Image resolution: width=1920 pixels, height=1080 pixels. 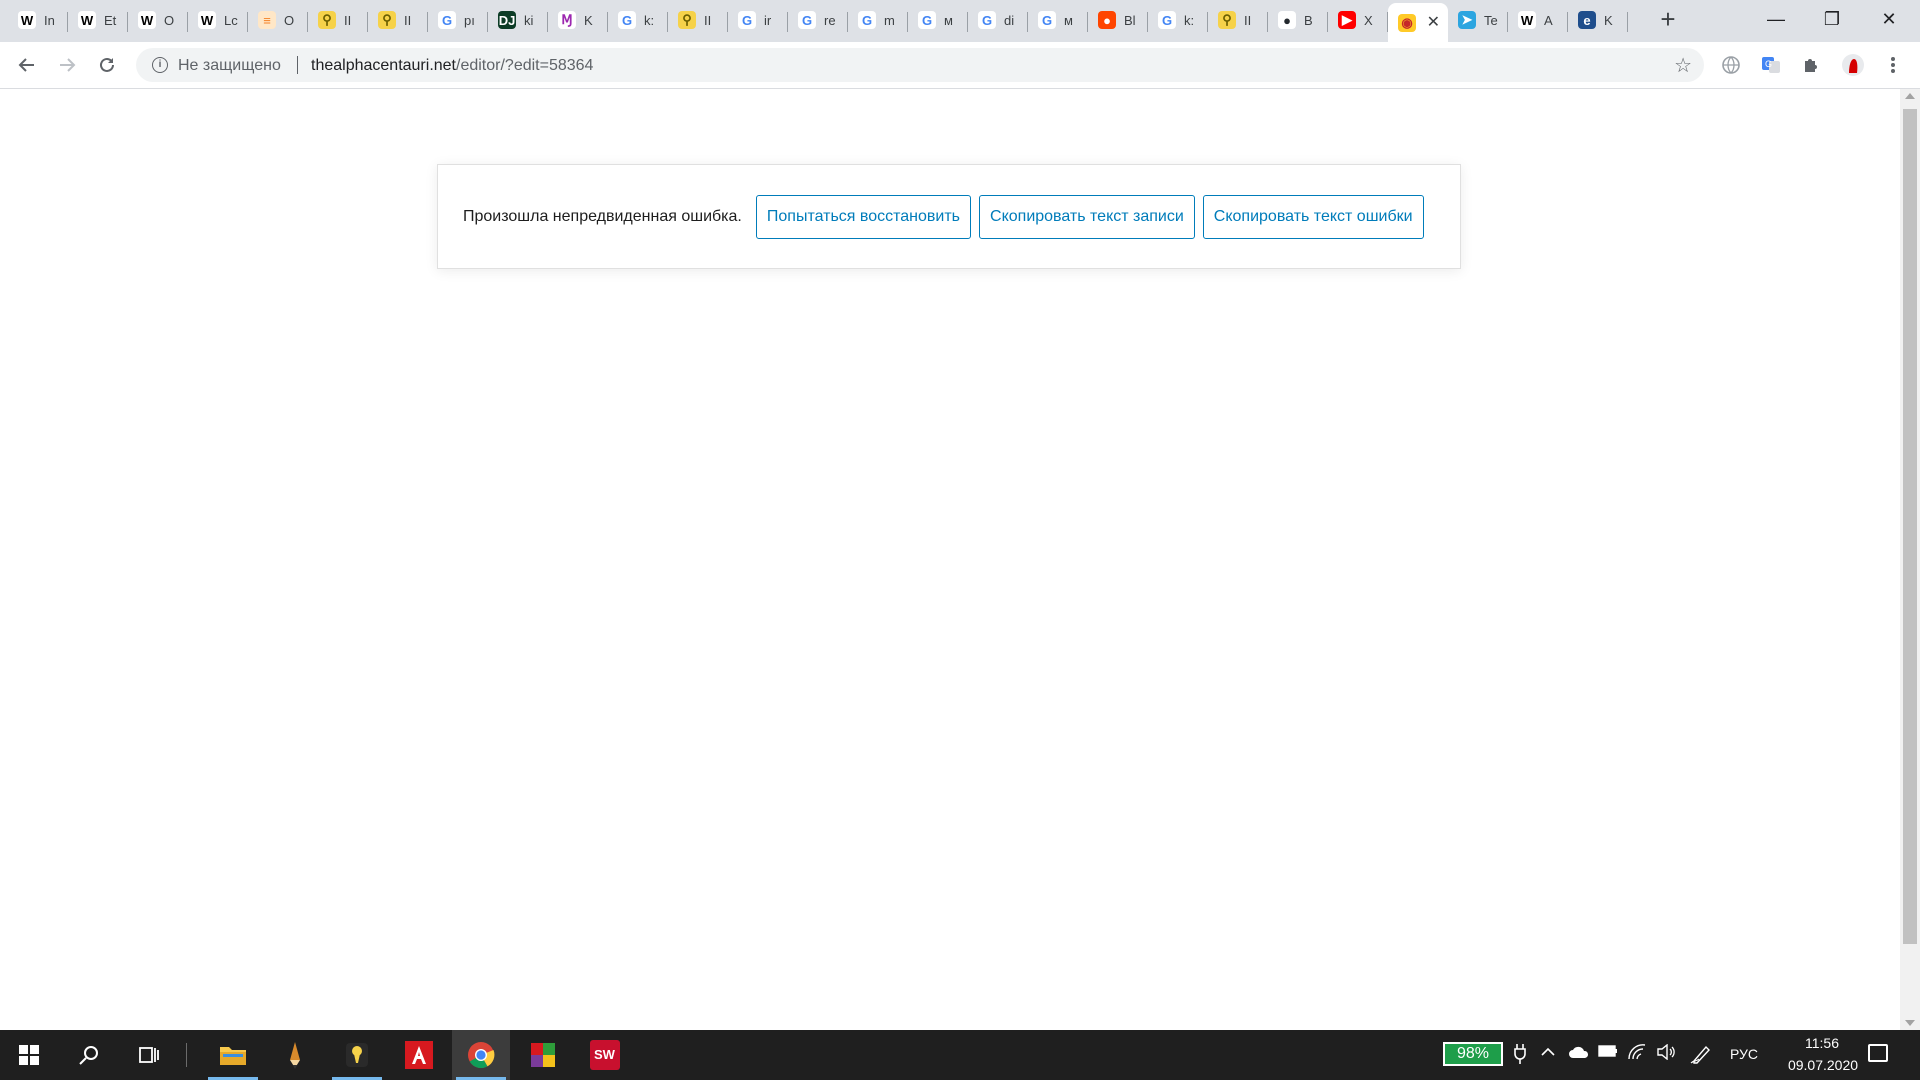 I want to click on browser-tab: ≡ O, so click(x=278, y=20).